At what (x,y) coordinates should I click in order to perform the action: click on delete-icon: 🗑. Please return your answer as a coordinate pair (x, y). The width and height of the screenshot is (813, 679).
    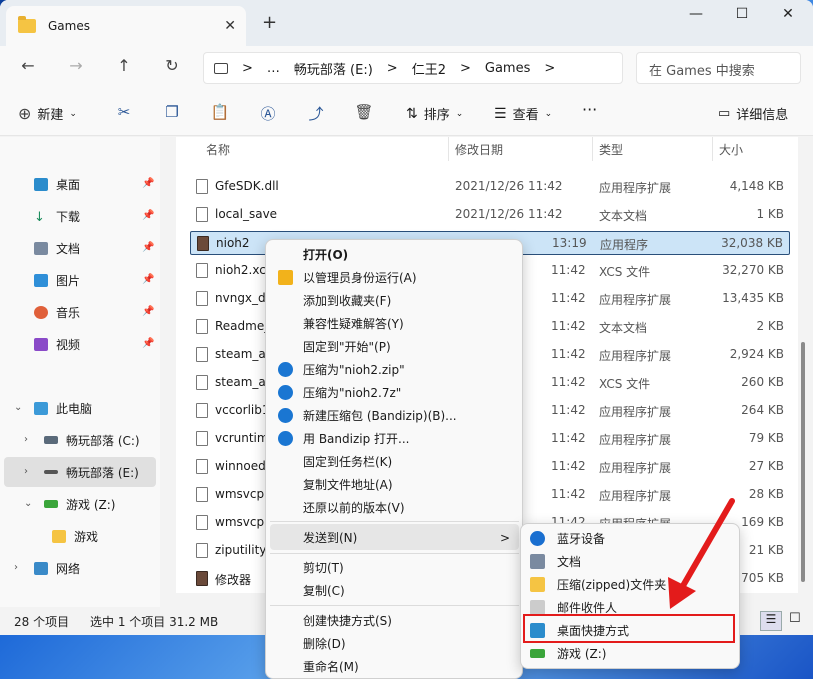
    Looking at the image, I should click on (364, 113).